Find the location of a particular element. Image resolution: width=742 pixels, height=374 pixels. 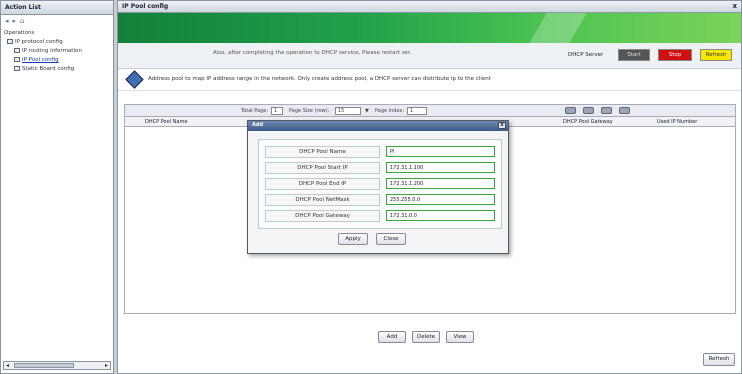

tree-item-operations: Operations is located at coordinates (57, 33).